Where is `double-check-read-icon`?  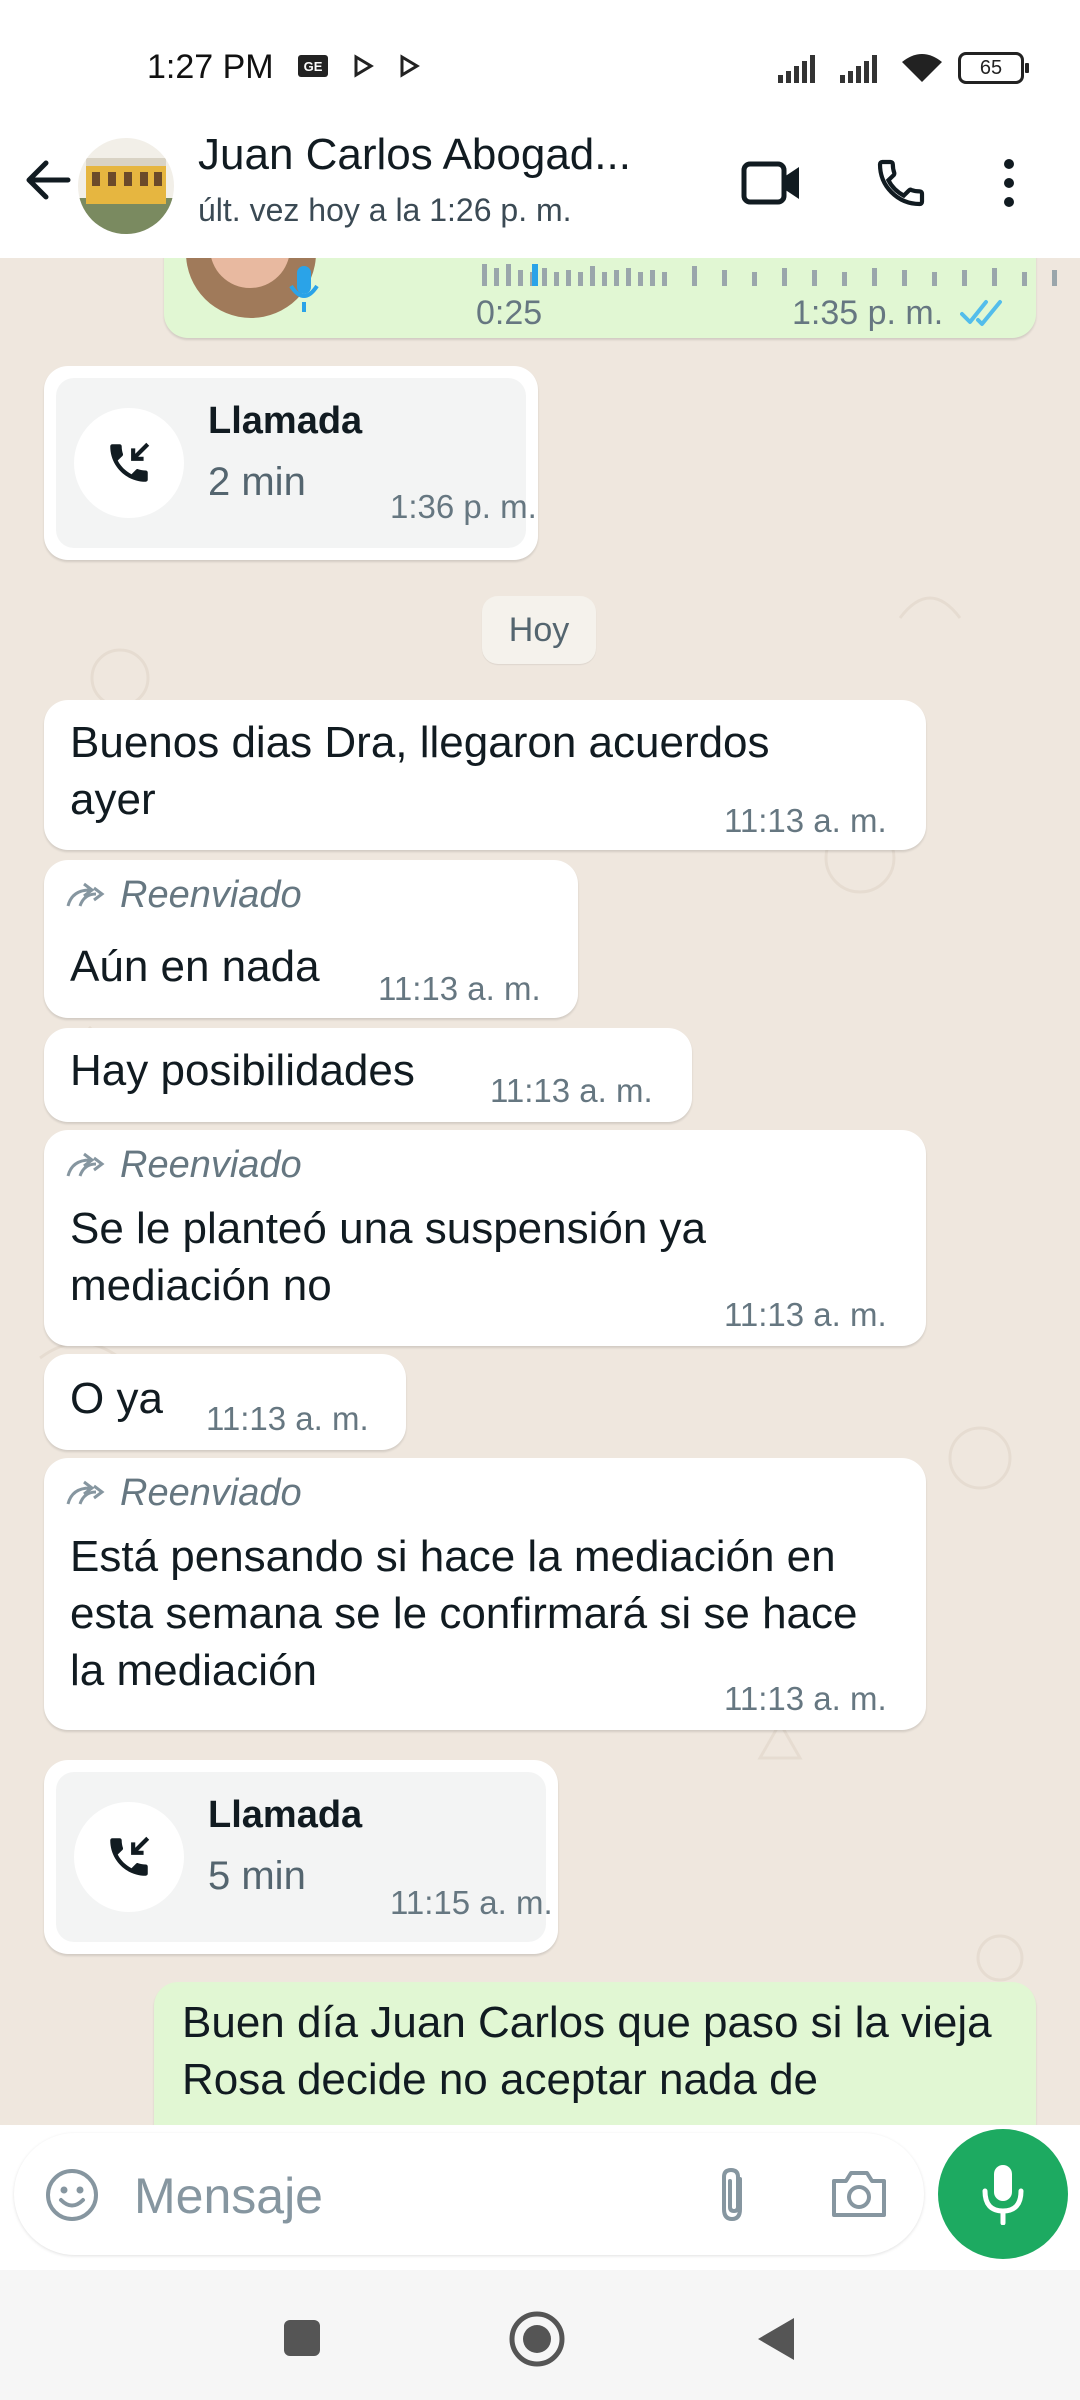
double-check-read-icon is located at coordinates (981, 313).